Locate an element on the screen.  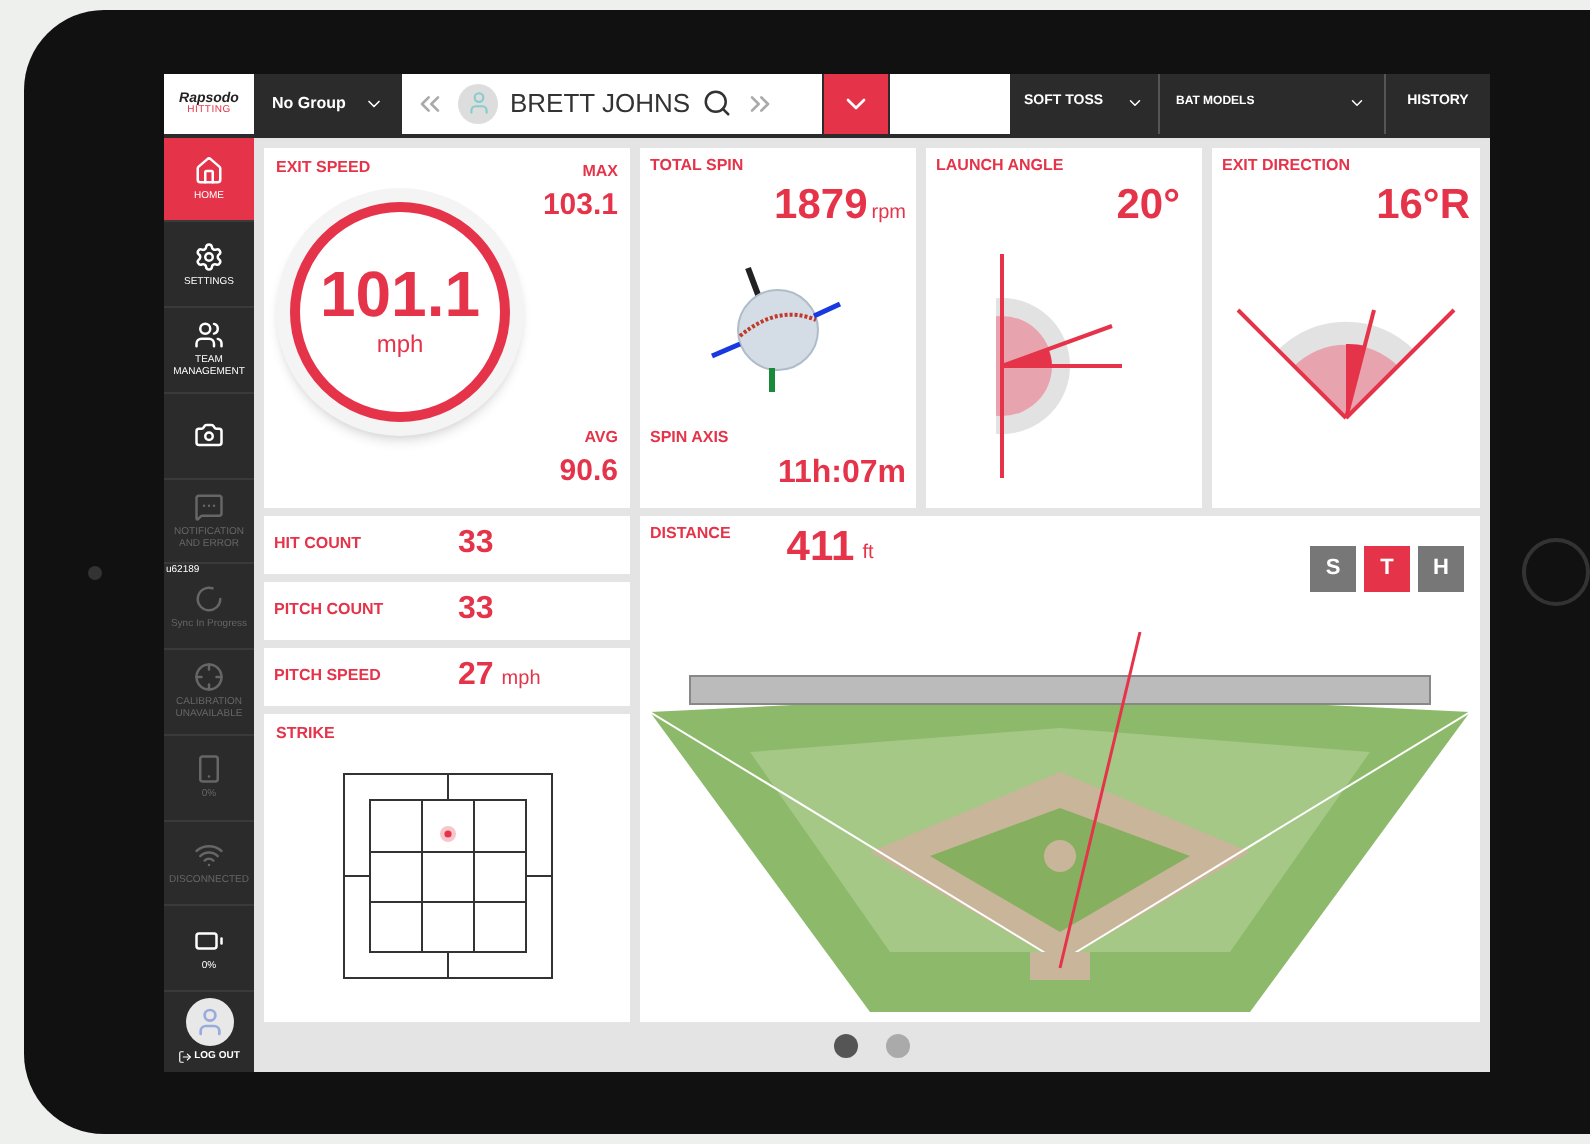
top-bar-blank-panel is located at coordinates (950, 103).